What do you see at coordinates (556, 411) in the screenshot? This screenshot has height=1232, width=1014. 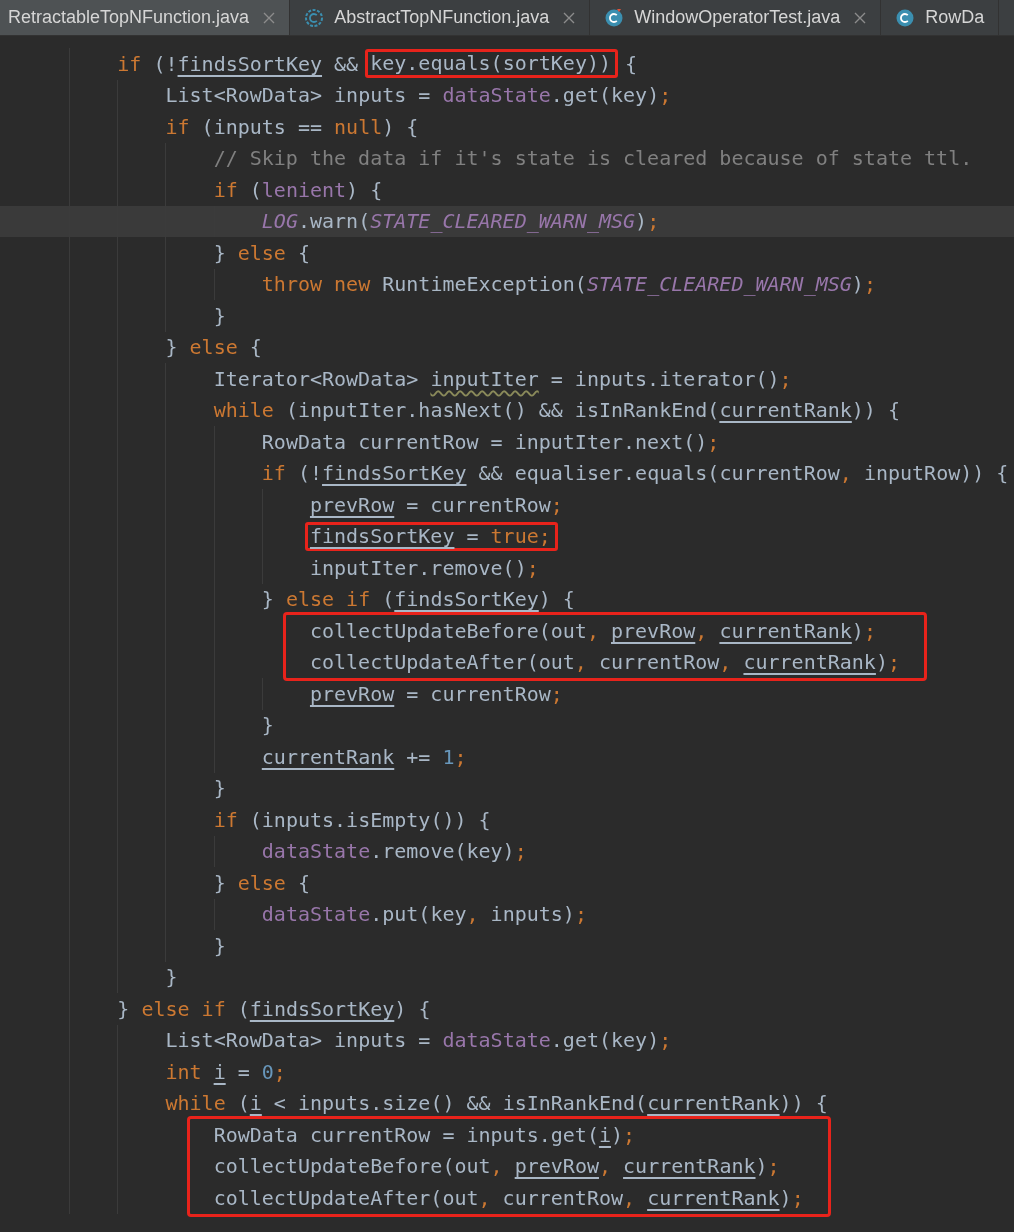 I see `code-line: while (inputIter.hasNext() && isInRankEnd(currentRank)) {` at bounding box center [556, 411].